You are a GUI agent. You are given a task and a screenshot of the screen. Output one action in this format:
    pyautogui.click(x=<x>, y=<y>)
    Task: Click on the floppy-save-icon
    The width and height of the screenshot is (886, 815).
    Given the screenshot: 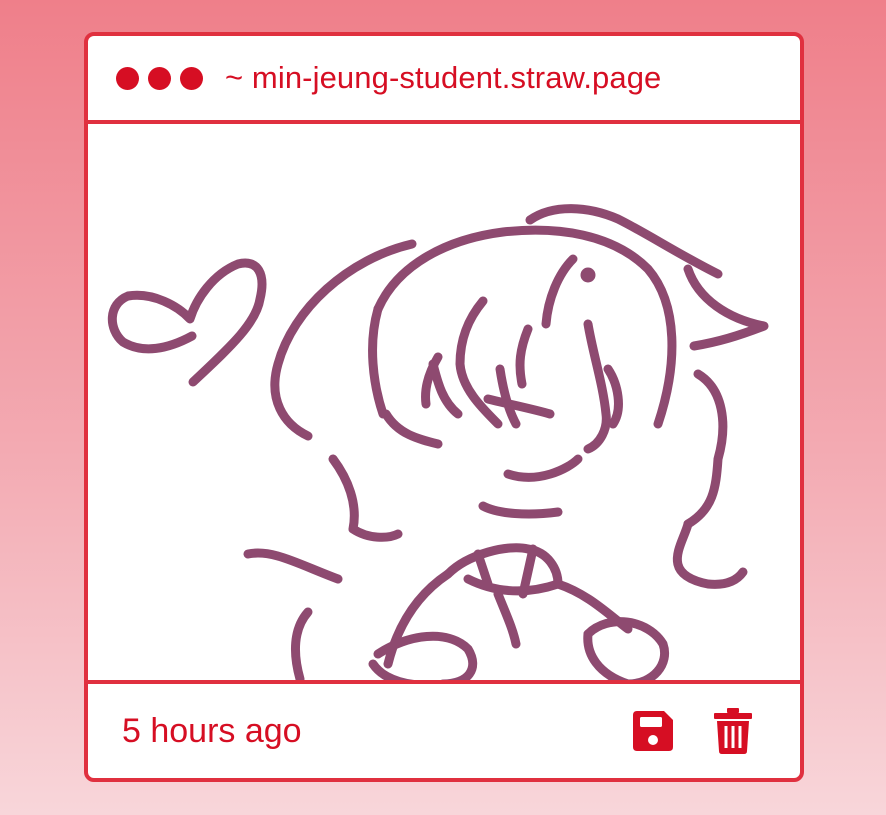 What is the action you would take?
    pyautogui.click(x=653, y=731)
    